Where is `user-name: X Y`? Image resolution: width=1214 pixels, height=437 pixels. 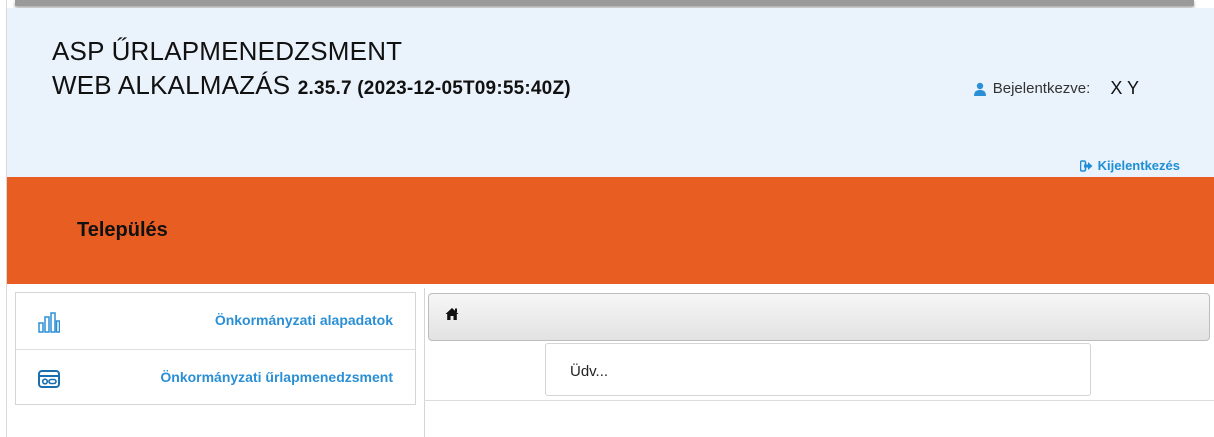 user-name: X Y is located at coordinates (1124, 88).